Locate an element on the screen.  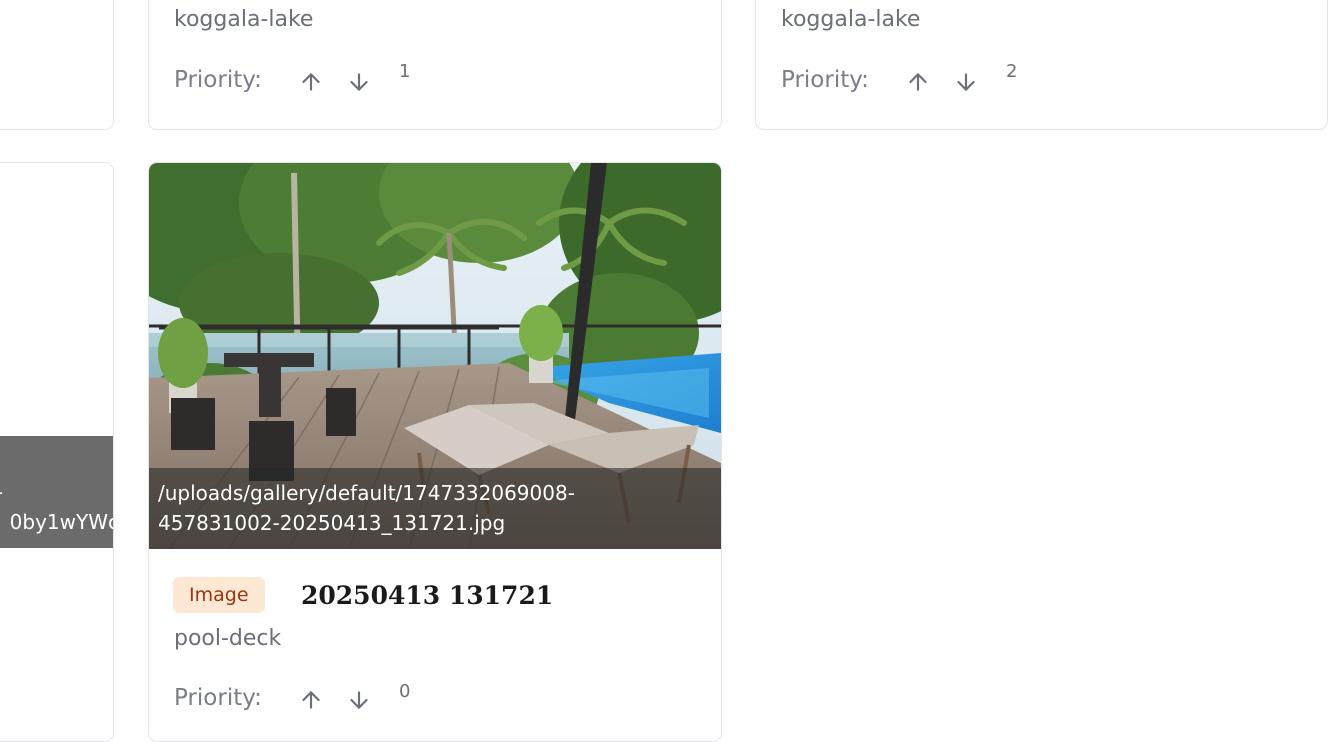
image-path-caption: - 0by1wYWc is located at coordinates (56, 492).